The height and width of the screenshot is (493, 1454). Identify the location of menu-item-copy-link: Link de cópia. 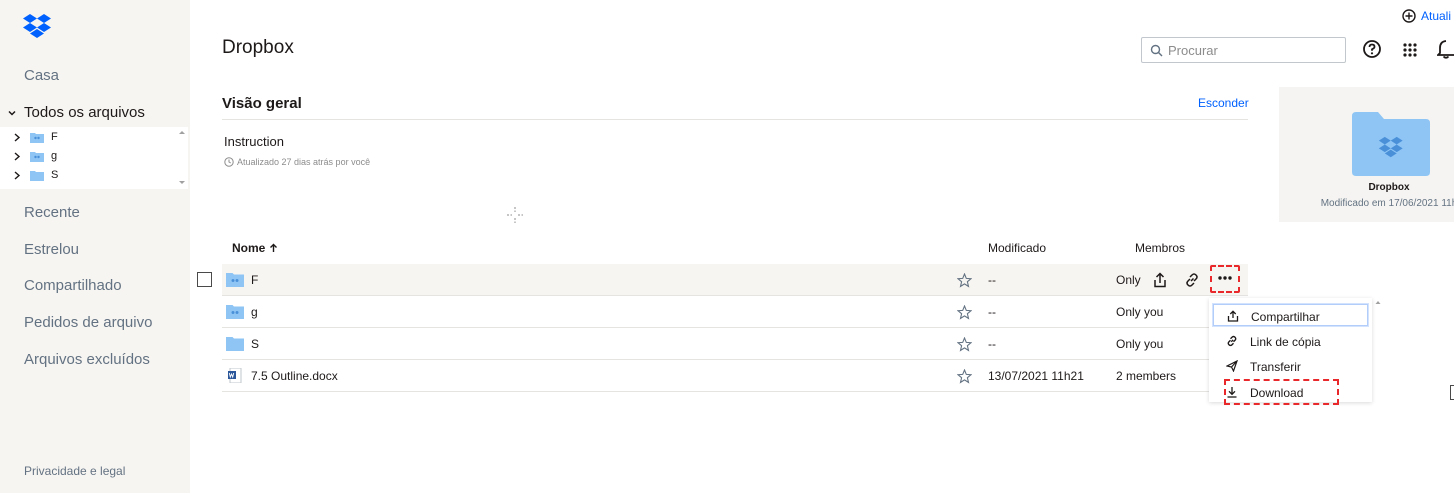
(1290, 341).